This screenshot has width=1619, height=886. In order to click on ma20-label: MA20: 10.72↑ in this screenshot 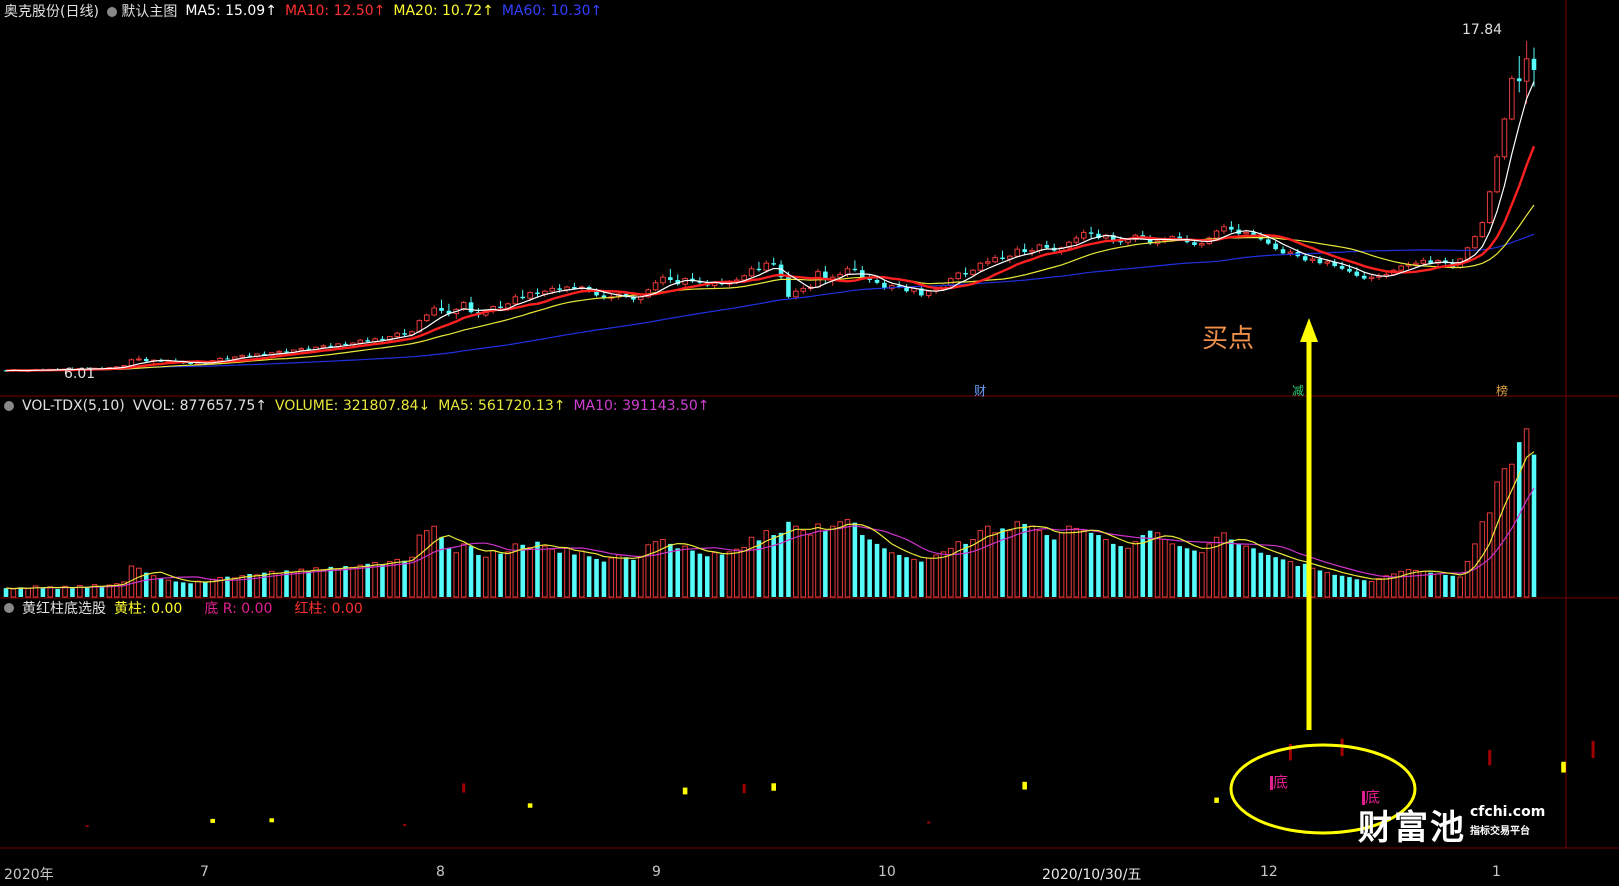, I will do `click(443, 11)`.